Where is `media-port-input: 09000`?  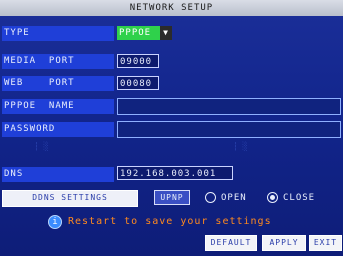 media-port-input: 09000 is located at coordinates (138, 61).